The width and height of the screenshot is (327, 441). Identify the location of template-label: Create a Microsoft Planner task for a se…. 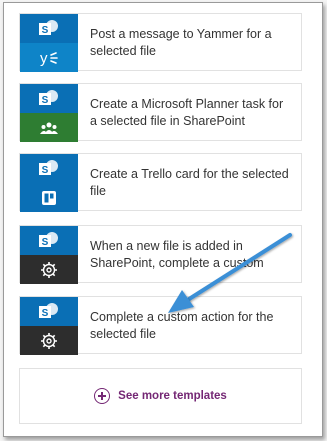
(187, 112).